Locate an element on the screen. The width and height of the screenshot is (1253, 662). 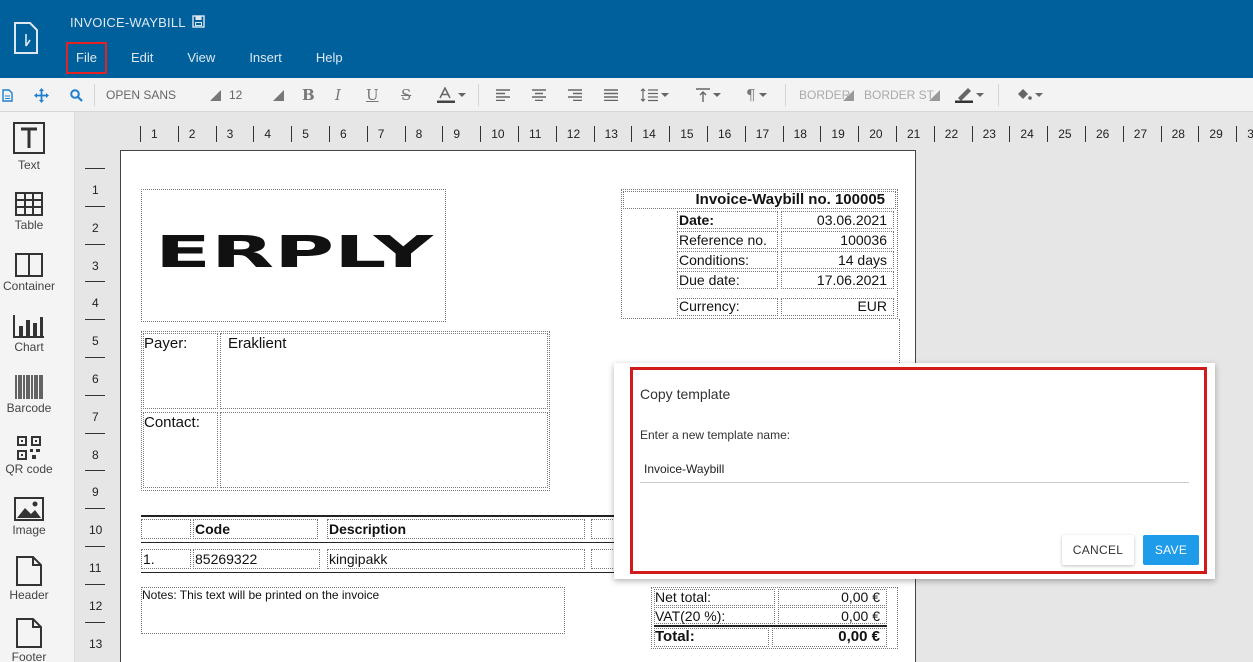
menu-insert: Insert is located at coordinates (265, 58).